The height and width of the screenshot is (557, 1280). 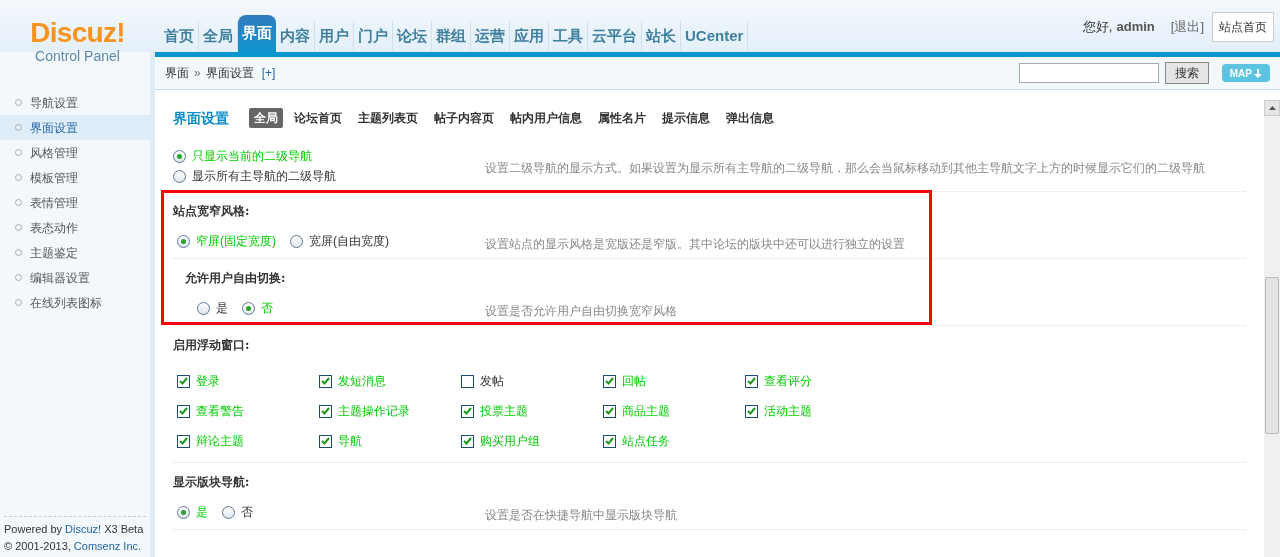 What do you see at coordinates (845, 168) in the screenshot?
I see `setting-description: 设置二级导航的显示方式。如果设置为显示所有主导航的二级导航，那么会当鼠标移动到其他主导航文字上方的时候显示它们的二级导航` at bounding box center [845, 168].